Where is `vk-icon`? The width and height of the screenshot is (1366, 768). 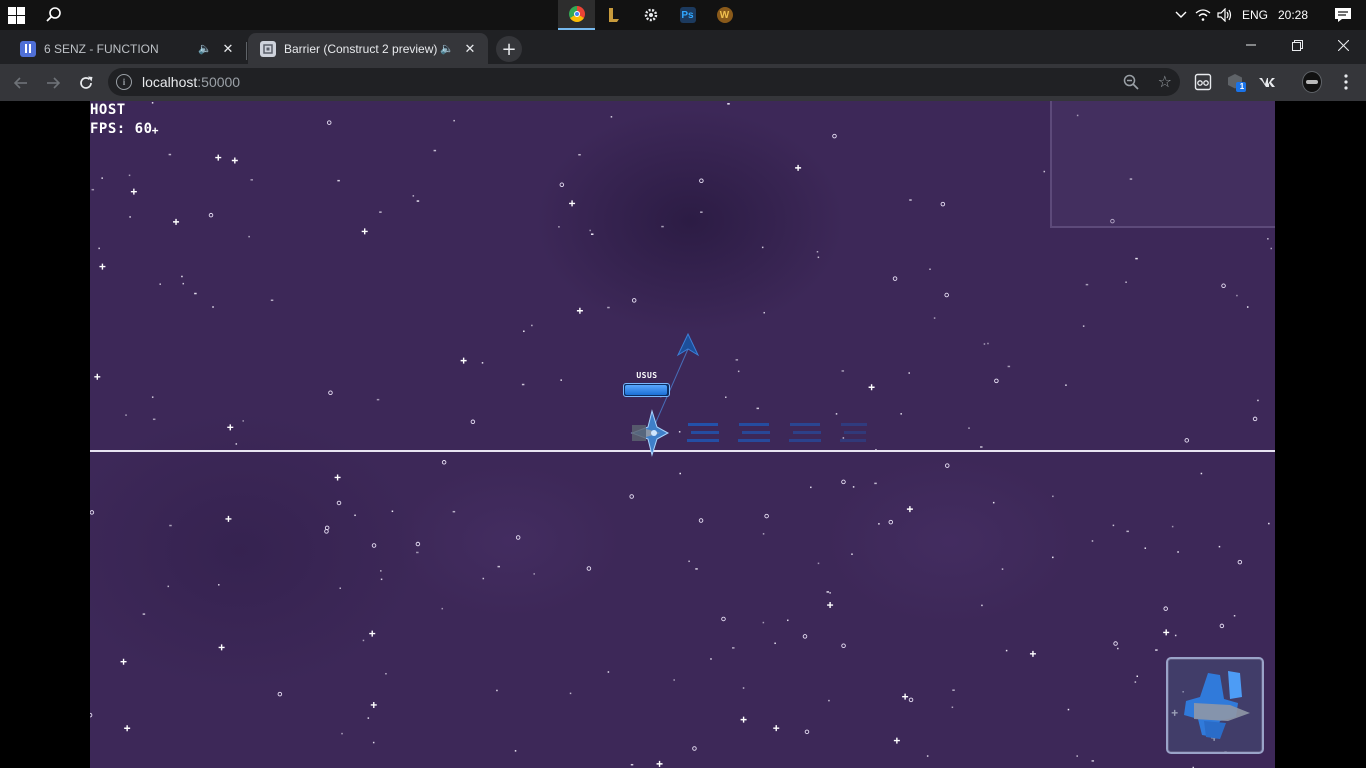
vk-icon is located at coordinates (1267, 82).